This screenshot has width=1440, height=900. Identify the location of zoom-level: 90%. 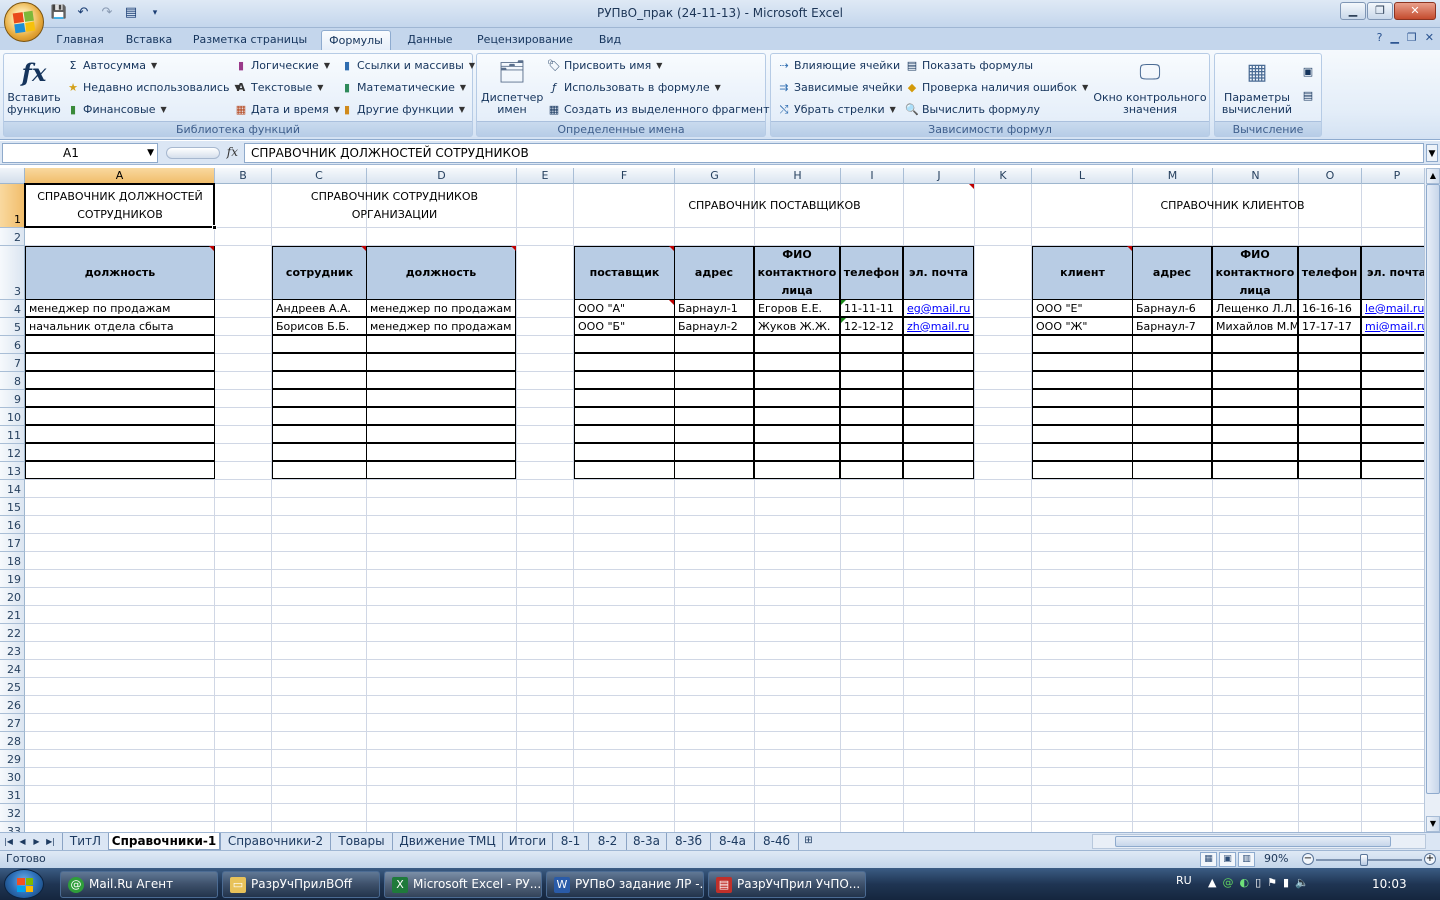
(1276, 858).